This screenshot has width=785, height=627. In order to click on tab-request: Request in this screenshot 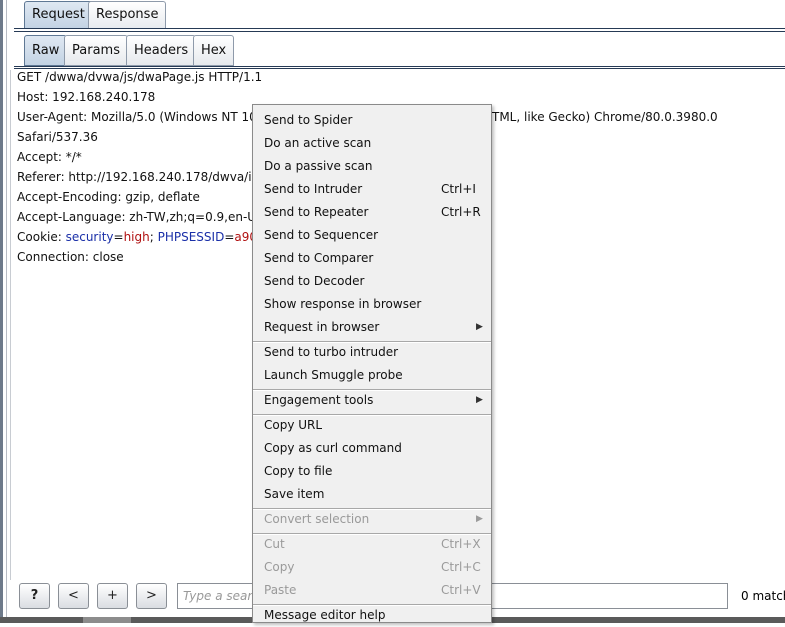, I will do `click(58, 14)`.